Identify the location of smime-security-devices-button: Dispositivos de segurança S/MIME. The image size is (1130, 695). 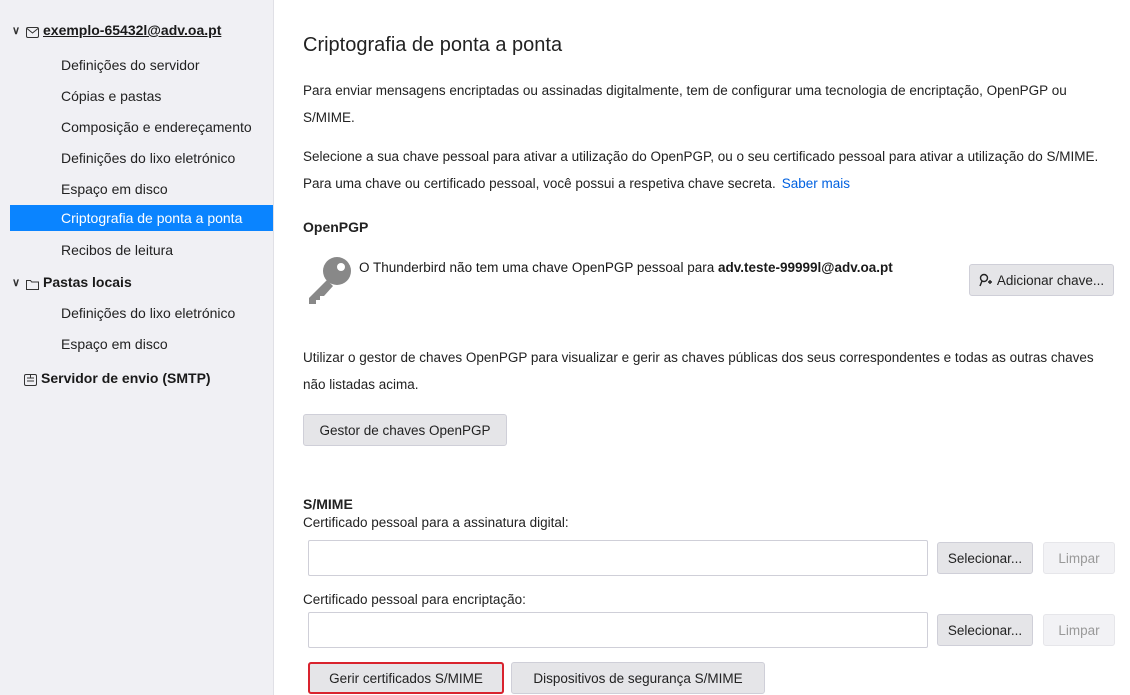
(638, 678).